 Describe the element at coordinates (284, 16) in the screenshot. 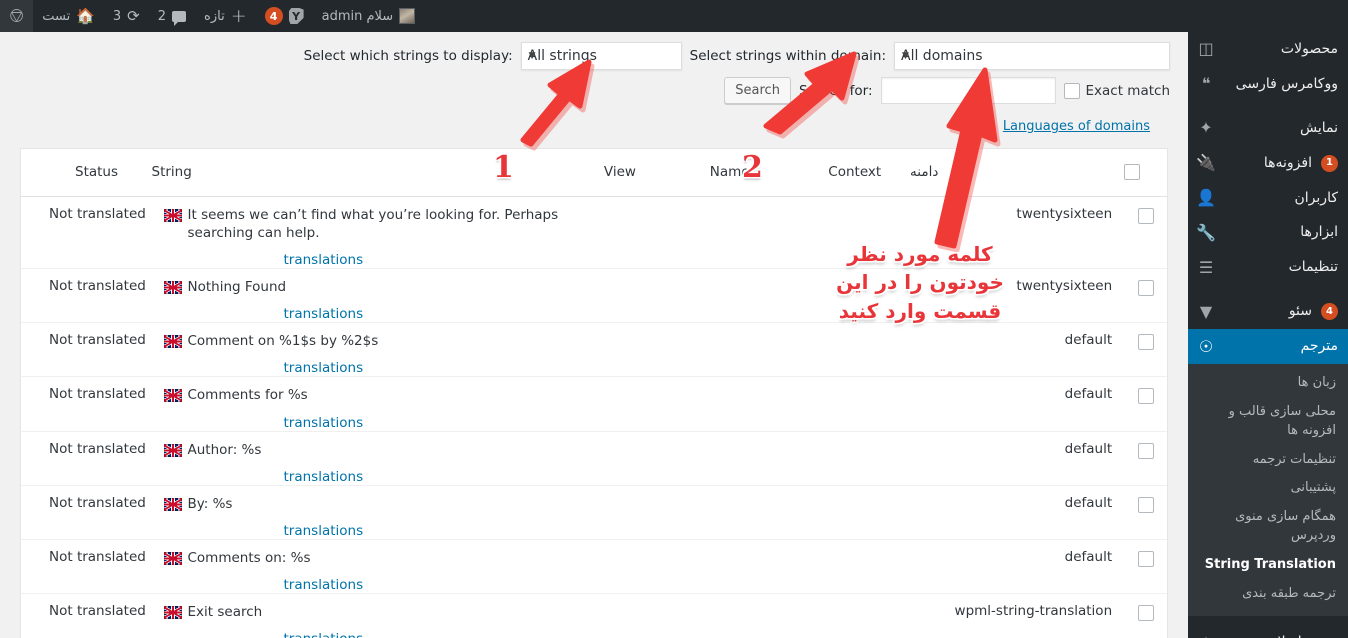

I see `adminbar-yoast-seo: 4` at that location.